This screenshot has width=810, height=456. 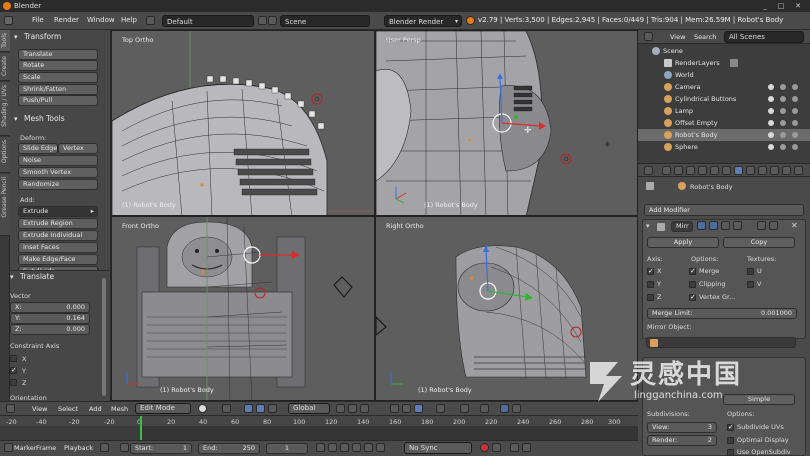 I want to click on outliner-item-camera: Camera, so click(x=724, y=87).